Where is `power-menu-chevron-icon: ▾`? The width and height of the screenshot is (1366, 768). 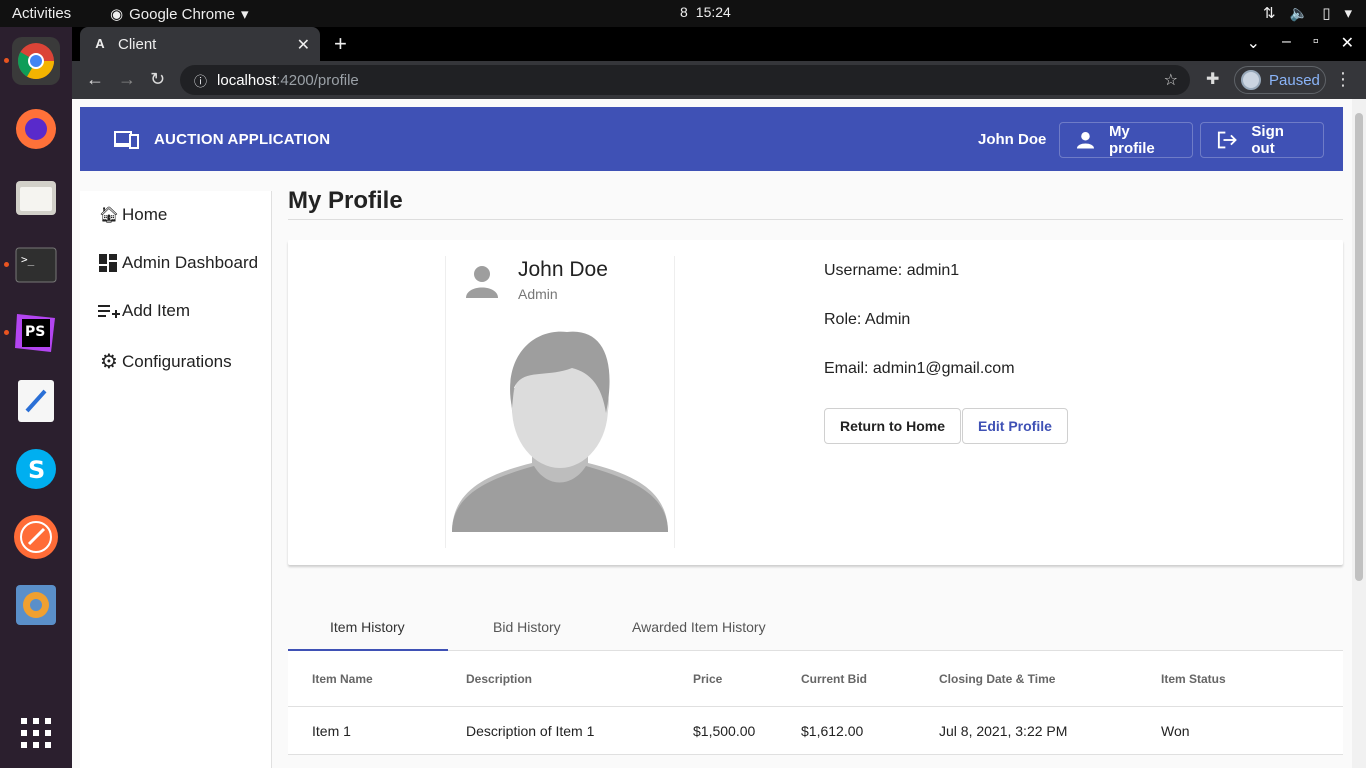
power-menu-chevron-icon: ▾ is located at coordinates (1348, 13).